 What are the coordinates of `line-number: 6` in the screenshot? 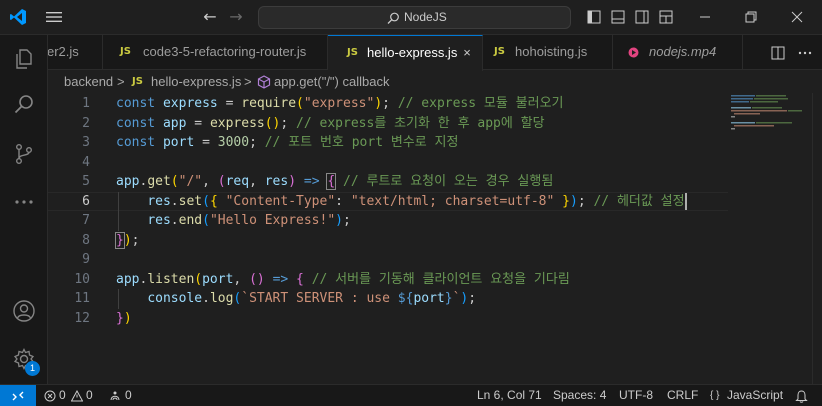 It's located at (86, 201).